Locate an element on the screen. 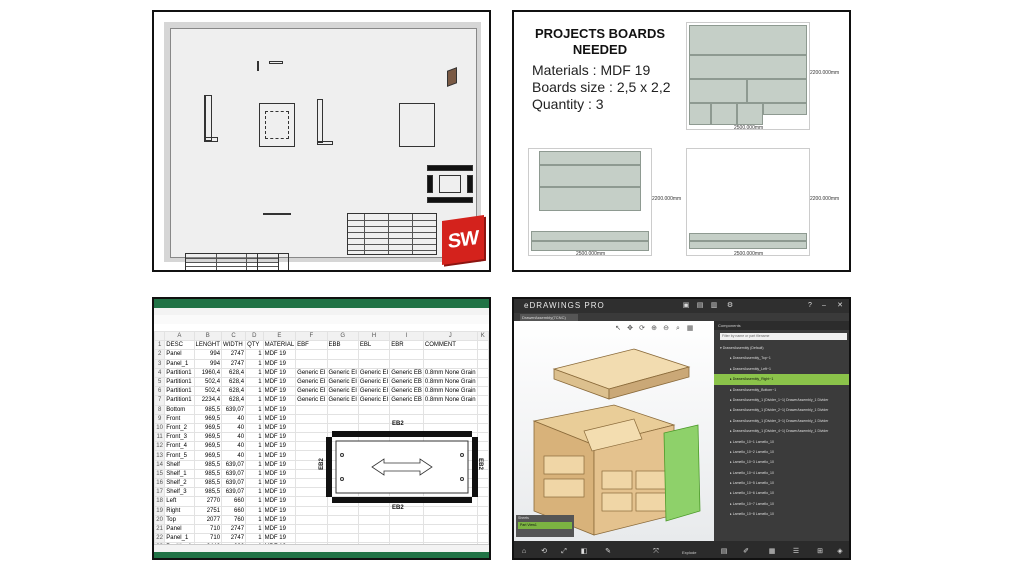  close-icon: ✕ is located at coordinates (840, 306).